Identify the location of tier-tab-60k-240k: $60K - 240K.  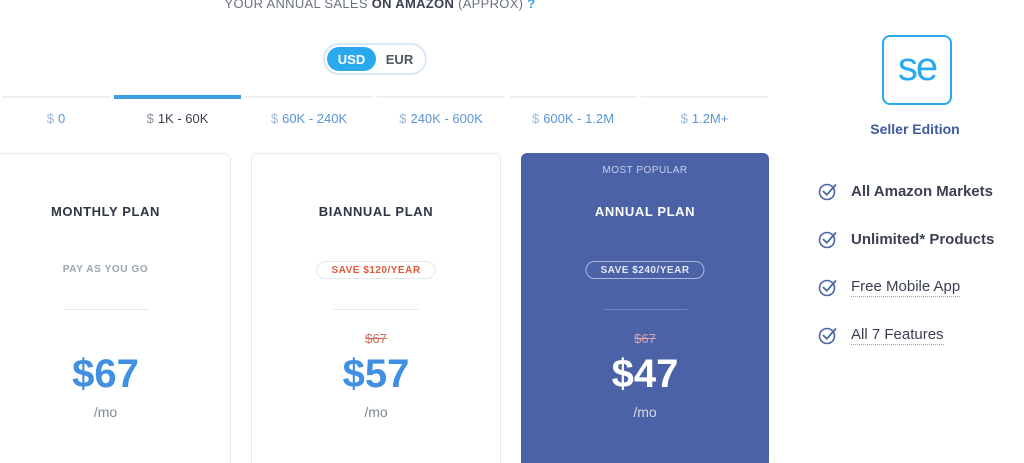
(309, 118).